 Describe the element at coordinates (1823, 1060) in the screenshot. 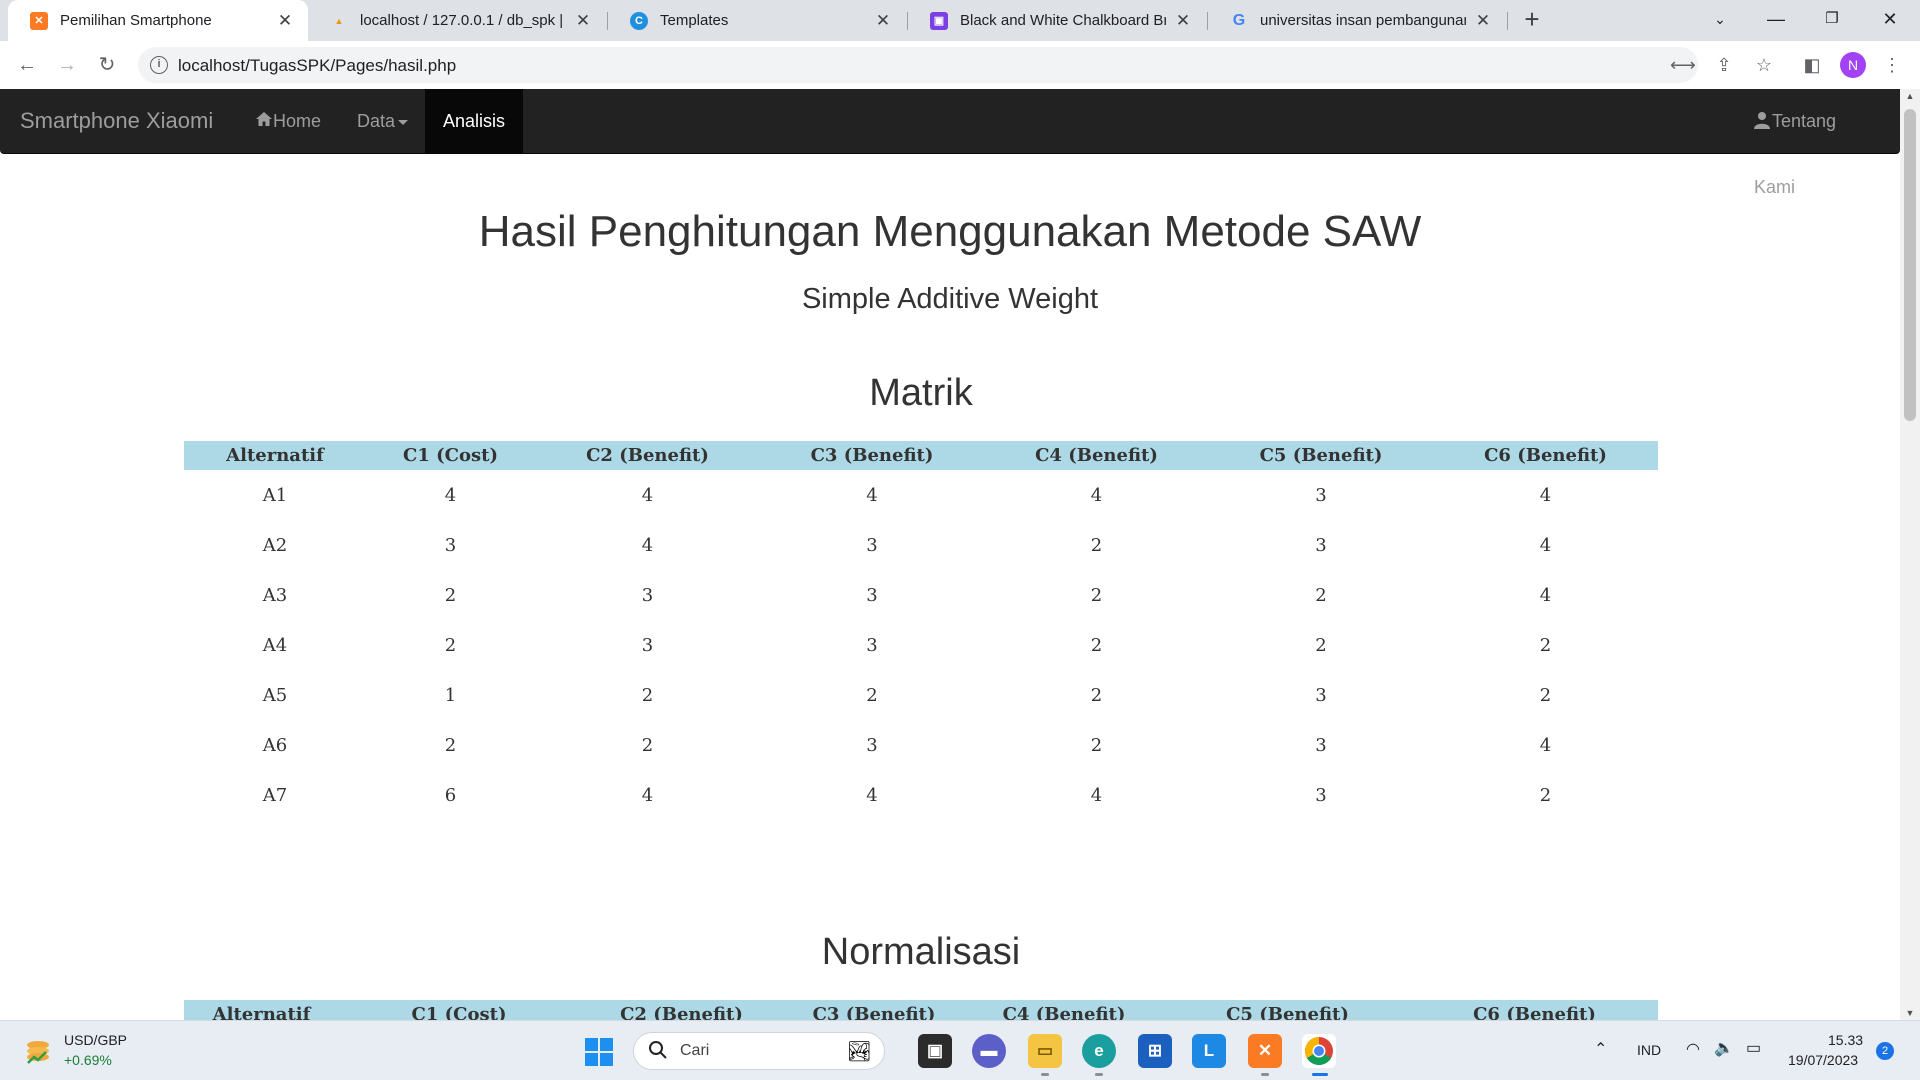

I see `clock-date: 19/07/2023` at that location.